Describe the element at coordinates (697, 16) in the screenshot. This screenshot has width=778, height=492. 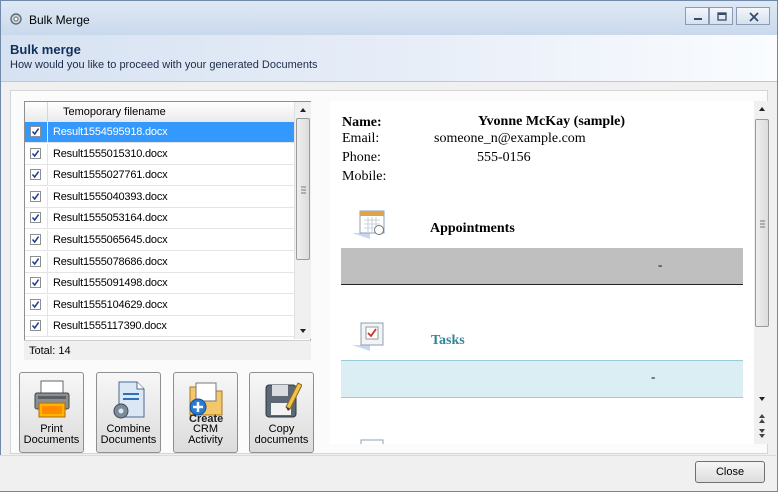
I see `minimize-button` at that location.